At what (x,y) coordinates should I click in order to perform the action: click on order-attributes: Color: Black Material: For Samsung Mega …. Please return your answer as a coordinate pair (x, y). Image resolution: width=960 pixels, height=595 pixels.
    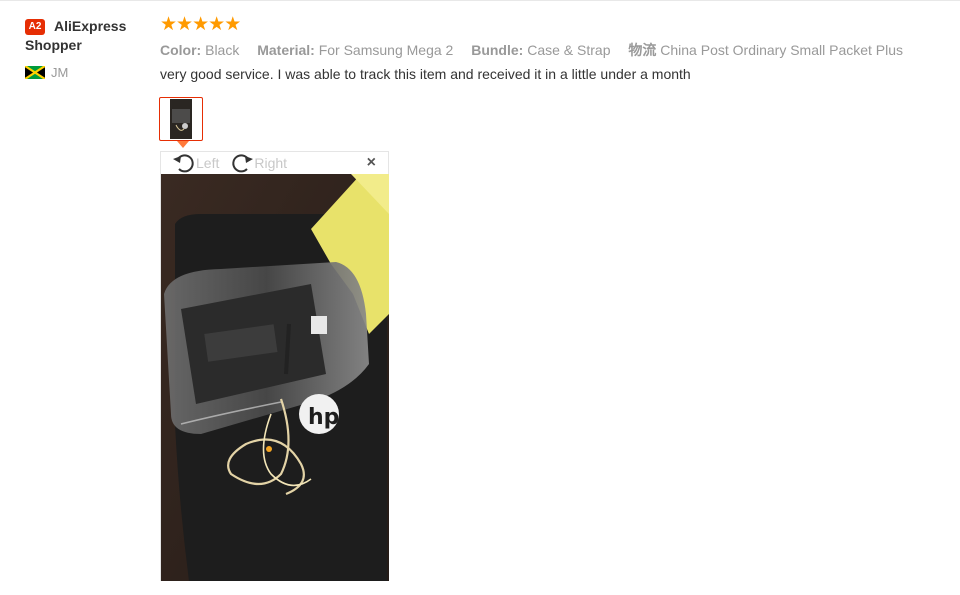
    Looking at the image, I should click on (555, 50).